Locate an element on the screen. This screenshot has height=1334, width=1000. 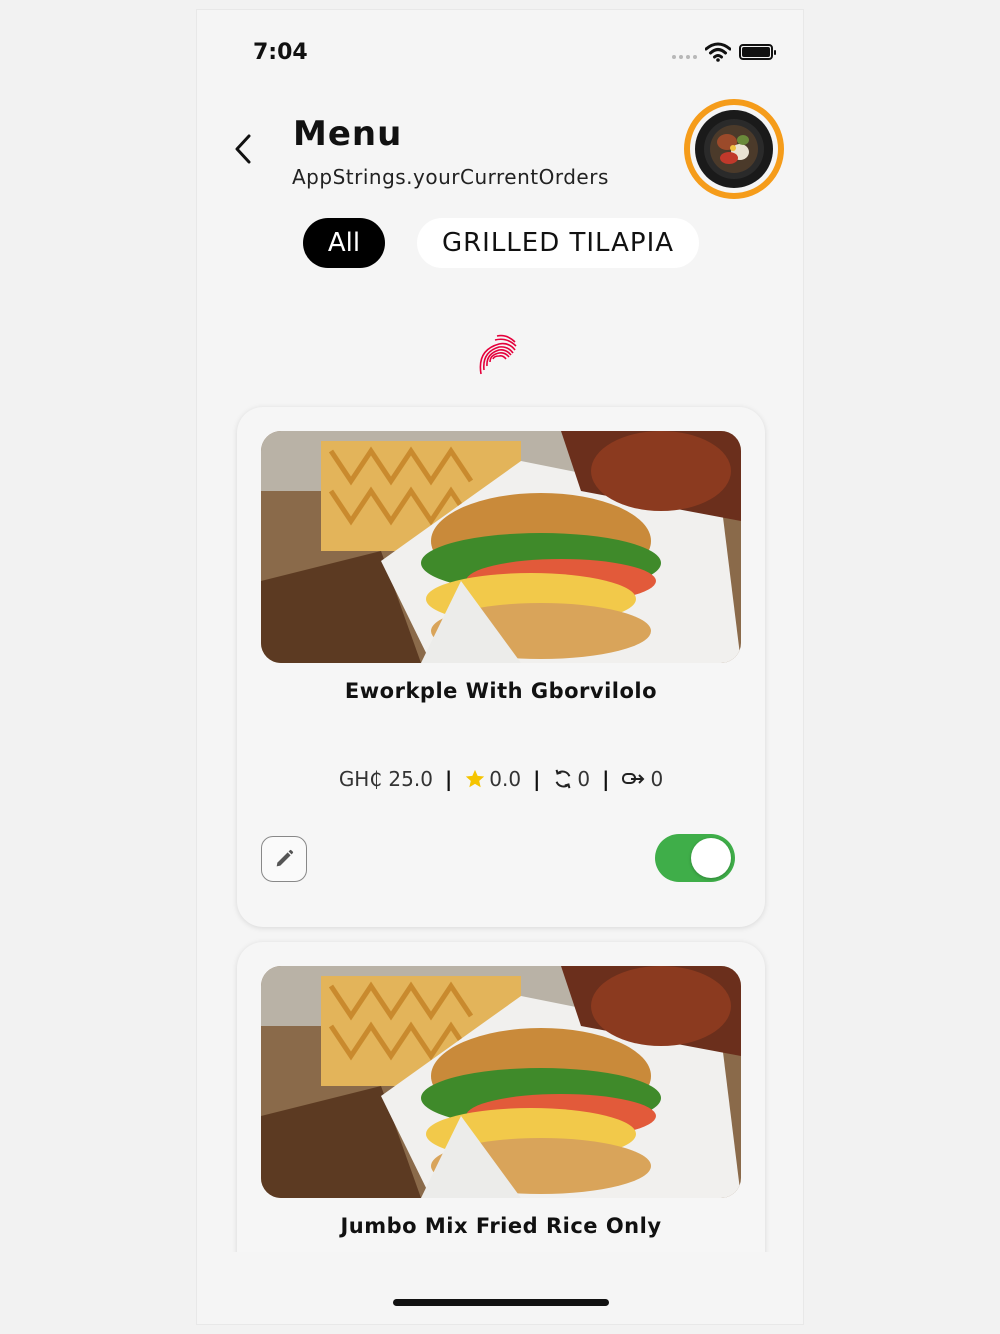
chevron-left-icon is located at coordinates (243, 149).